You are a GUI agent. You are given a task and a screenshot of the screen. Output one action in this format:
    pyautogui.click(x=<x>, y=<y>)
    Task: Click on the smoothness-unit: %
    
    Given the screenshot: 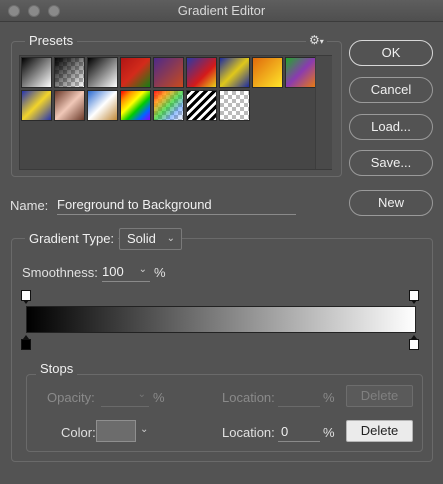 What is the action you would take?
    pyautogui.click(x=160, y=272)
    